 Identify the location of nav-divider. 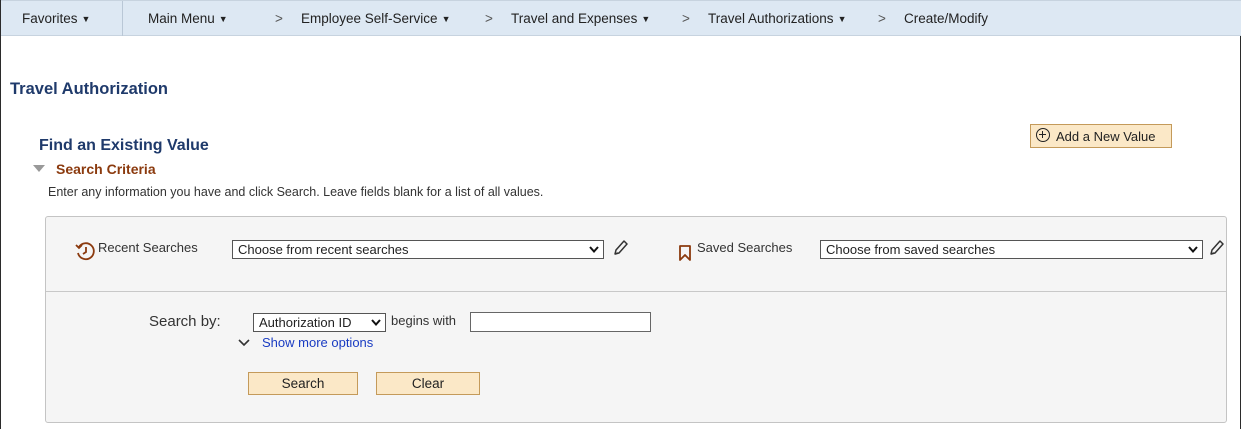
(122, 18).